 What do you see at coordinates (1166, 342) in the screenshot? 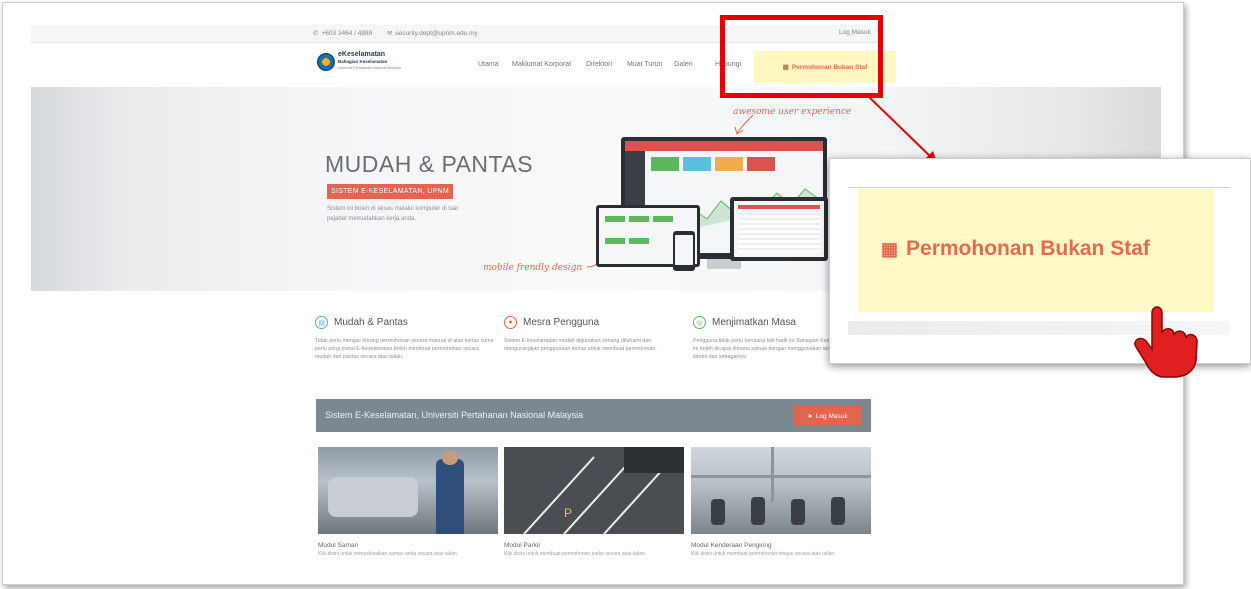
I see `hand-pointer-icon` at bounding box center [1166, 342].